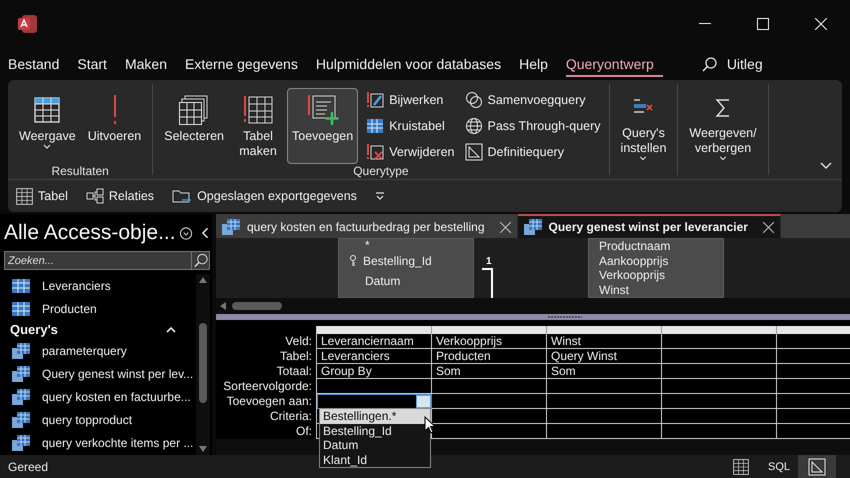  What do you see at coordinates (21, 309) in the screenshot?
I see `table-icon` at bounding box center [21, 309].